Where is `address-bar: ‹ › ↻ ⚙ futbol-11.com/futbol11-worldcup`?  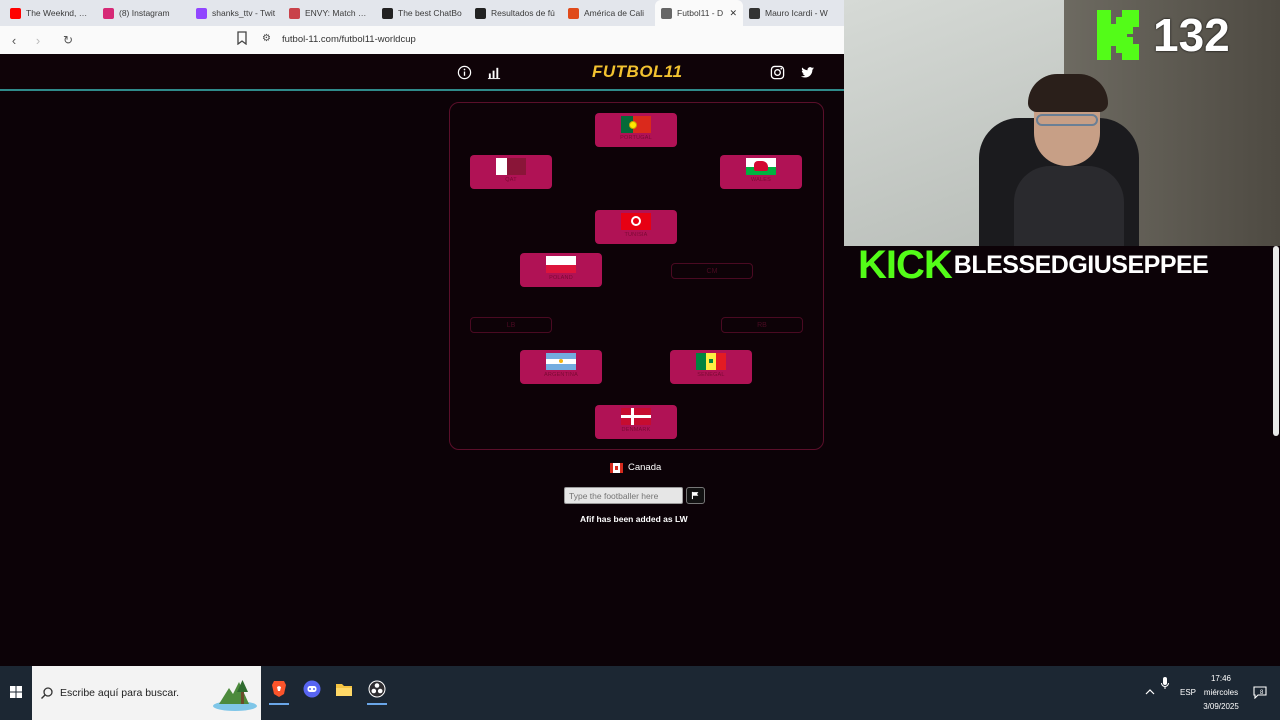 address-bar: ‹ › ↻ ⚙ futbol-11.com/futbol11-worldcup is located at coordinates (422, 40).